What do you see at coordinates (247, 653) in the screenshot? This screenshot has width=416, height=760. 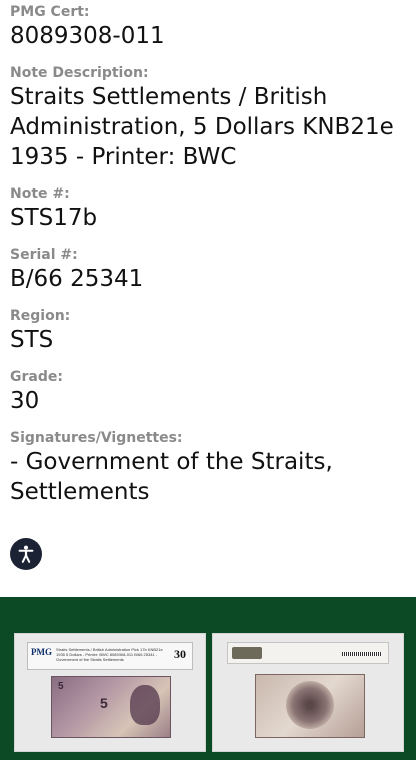 I see `pmg-back-logo` at bounding box center [247, 653].